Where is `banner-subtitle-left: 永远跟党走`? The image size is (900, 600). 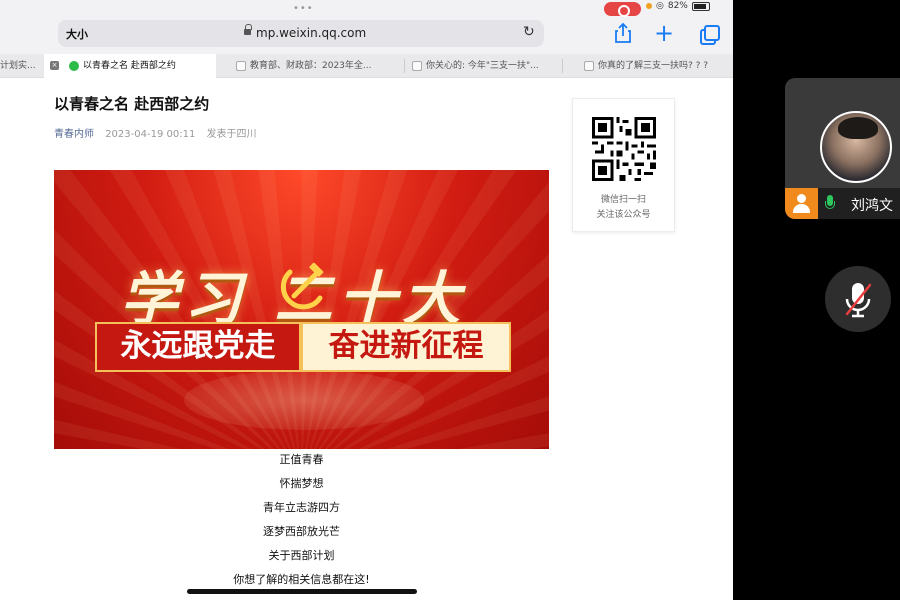
banner-subtitle-left: 永远跟党走 is located at coordinates (198, 347).